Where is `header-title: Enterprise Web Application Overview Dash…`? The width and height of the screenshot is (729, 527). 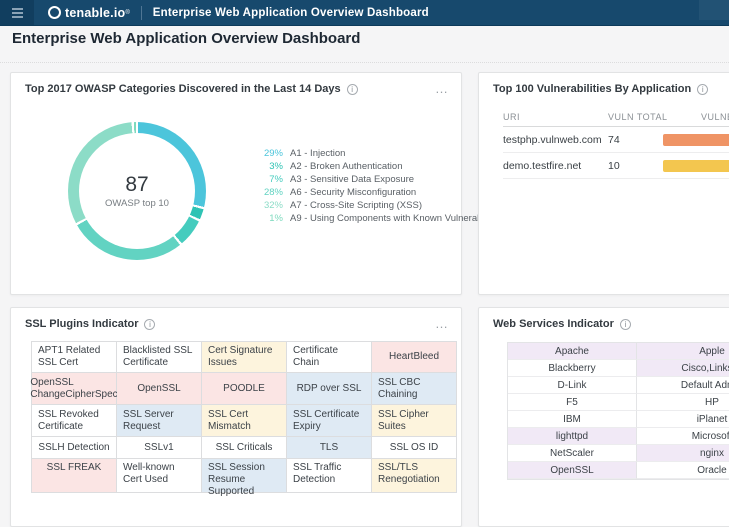 header-title: Enterprise Web Application Overview Dash… is located at coordinates (290, 12).